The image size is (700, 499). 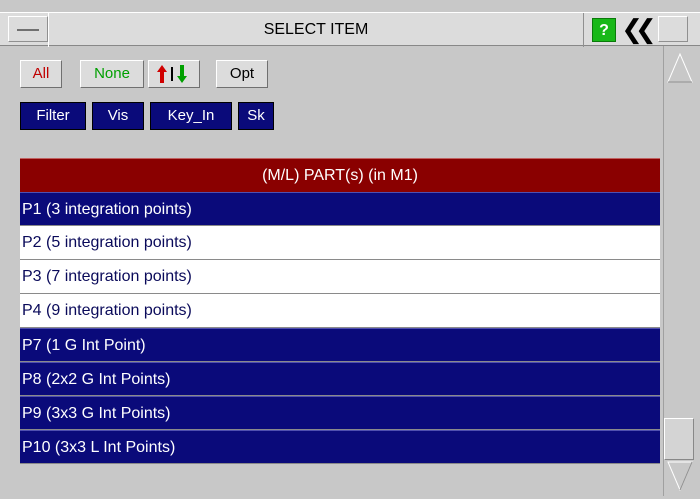 What do you see at coordinates (340, 209) in the screenshot?
I see `list-item: P1 (3 integration points)` at bounding box center [340, 209].